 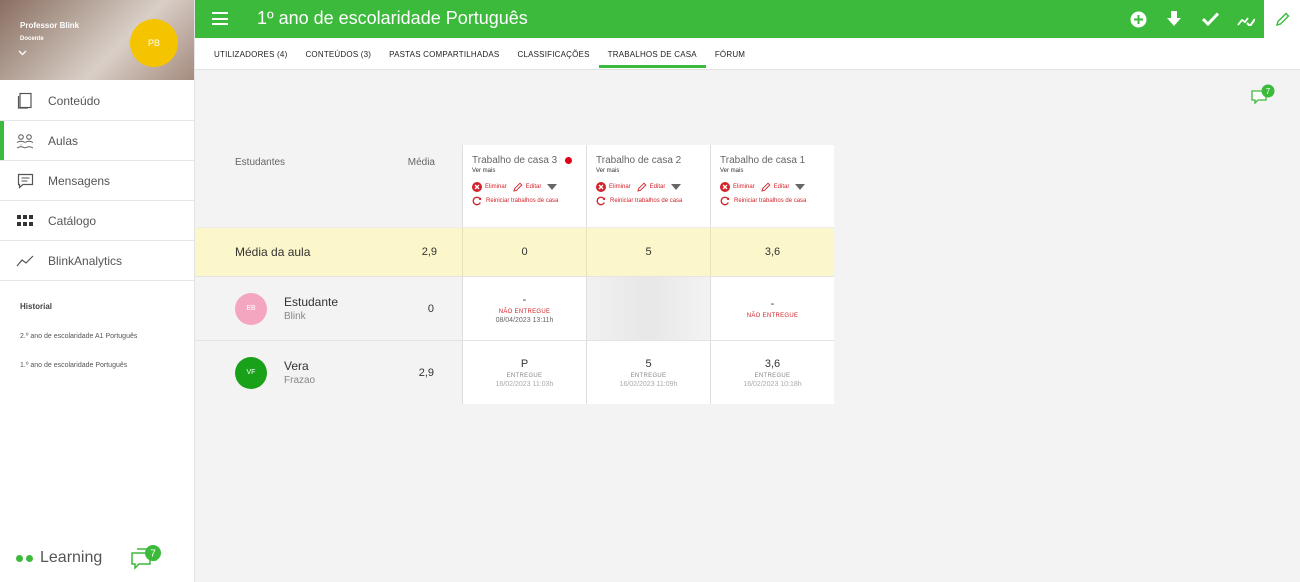 I want to click on top-bar: 1º ano de escolaridade Português, so click(x=747, y=19).